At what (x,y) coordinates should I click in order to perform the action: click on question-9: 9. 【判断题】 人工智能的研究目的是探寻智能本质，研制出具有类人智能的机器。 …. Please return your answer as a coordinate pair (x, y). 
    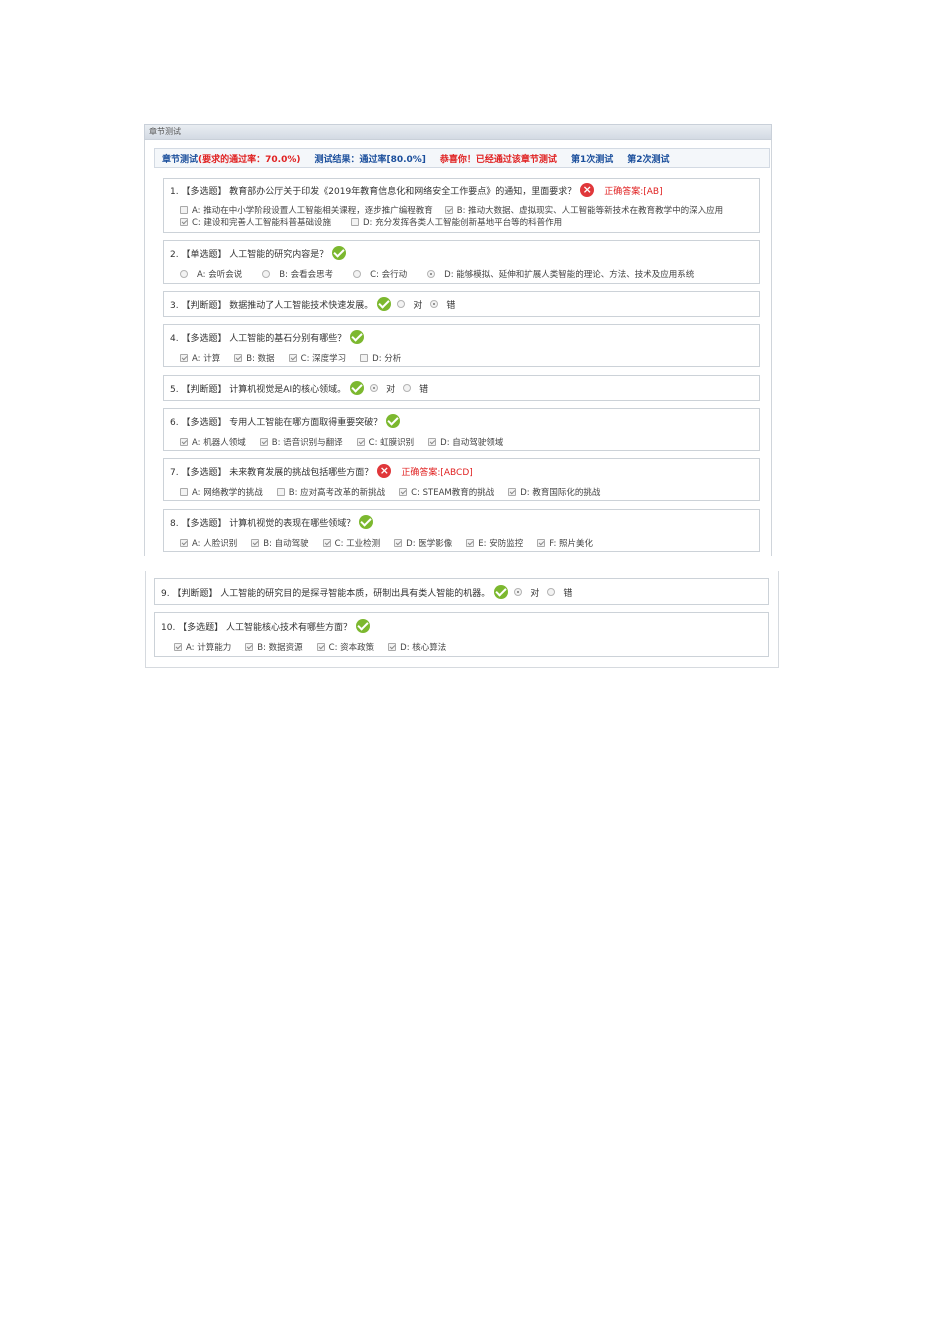
    Looking at the image, I should click on (461, 591).